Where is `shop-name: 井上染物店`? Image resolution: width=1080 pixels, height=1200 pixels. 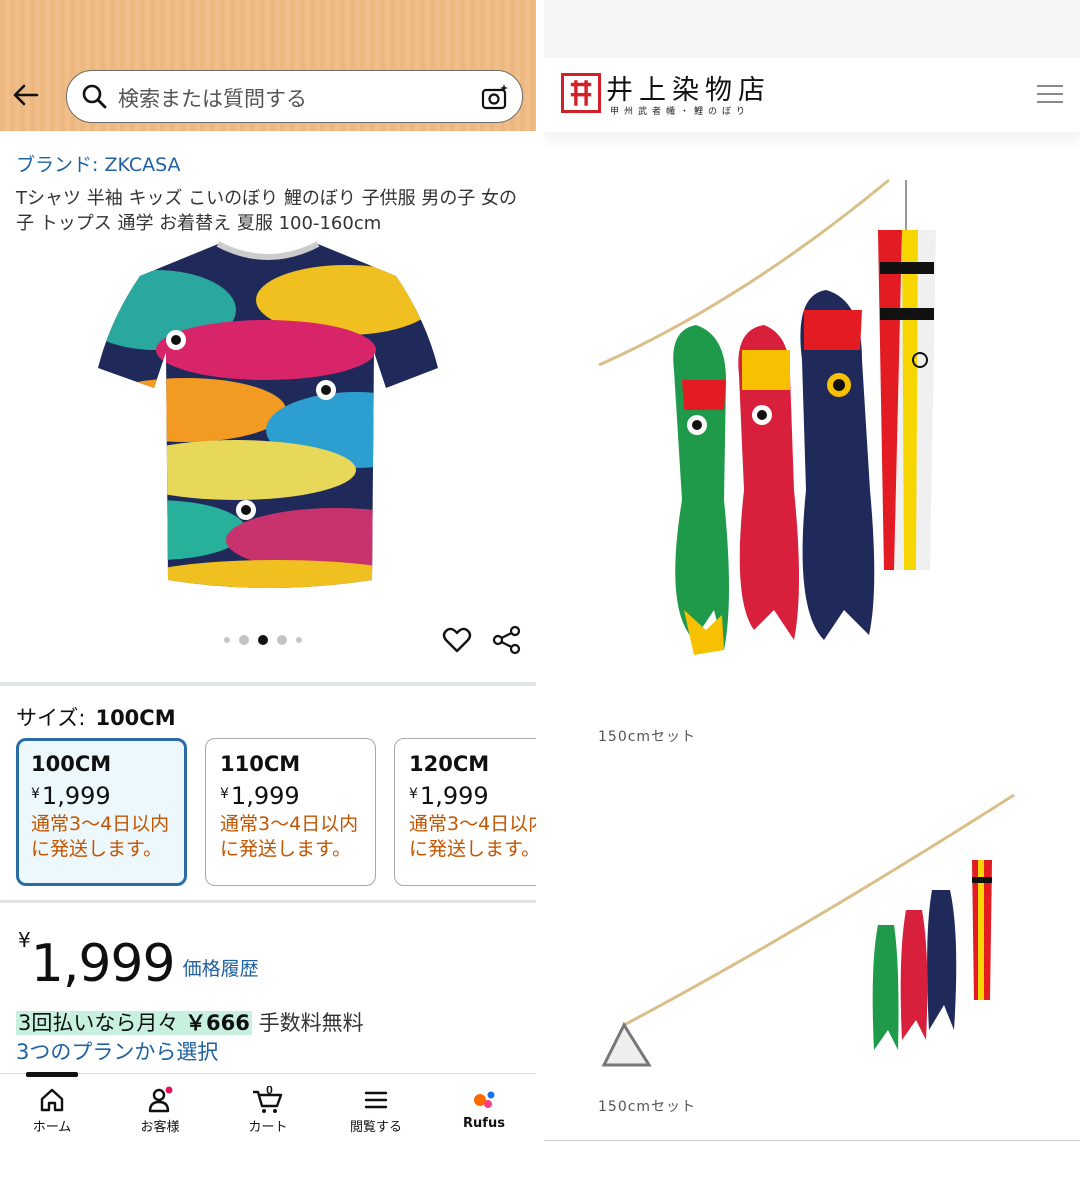 shop-name: 井上染物店 is located at coordinates (688, 87).